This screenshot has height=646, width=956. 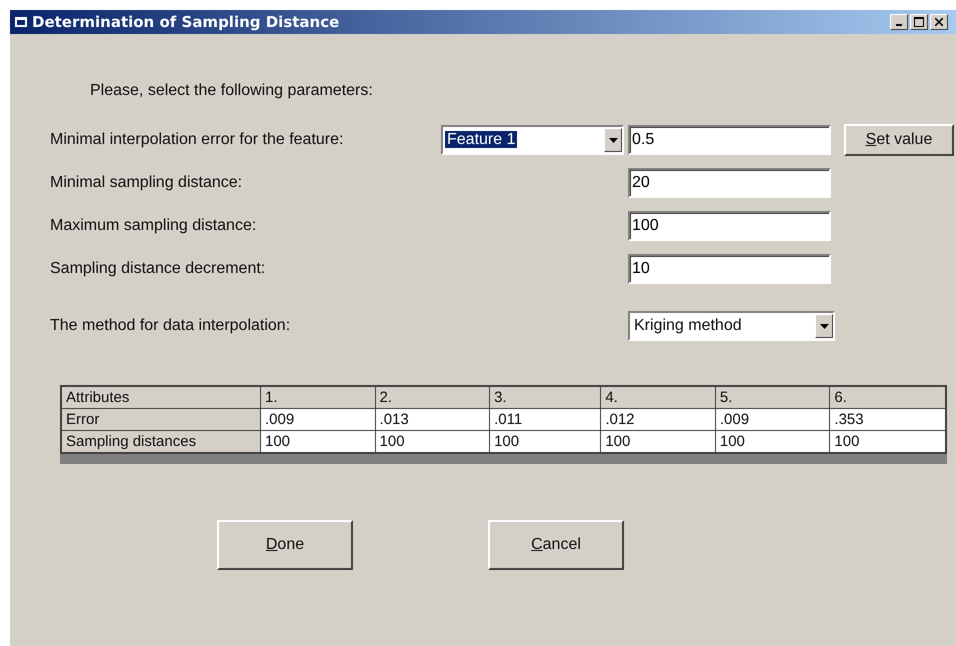 What do you see at coordinates (160, 397) in the screenshot?
I see `column-header: Attributes` at bounding box center [160, 397].